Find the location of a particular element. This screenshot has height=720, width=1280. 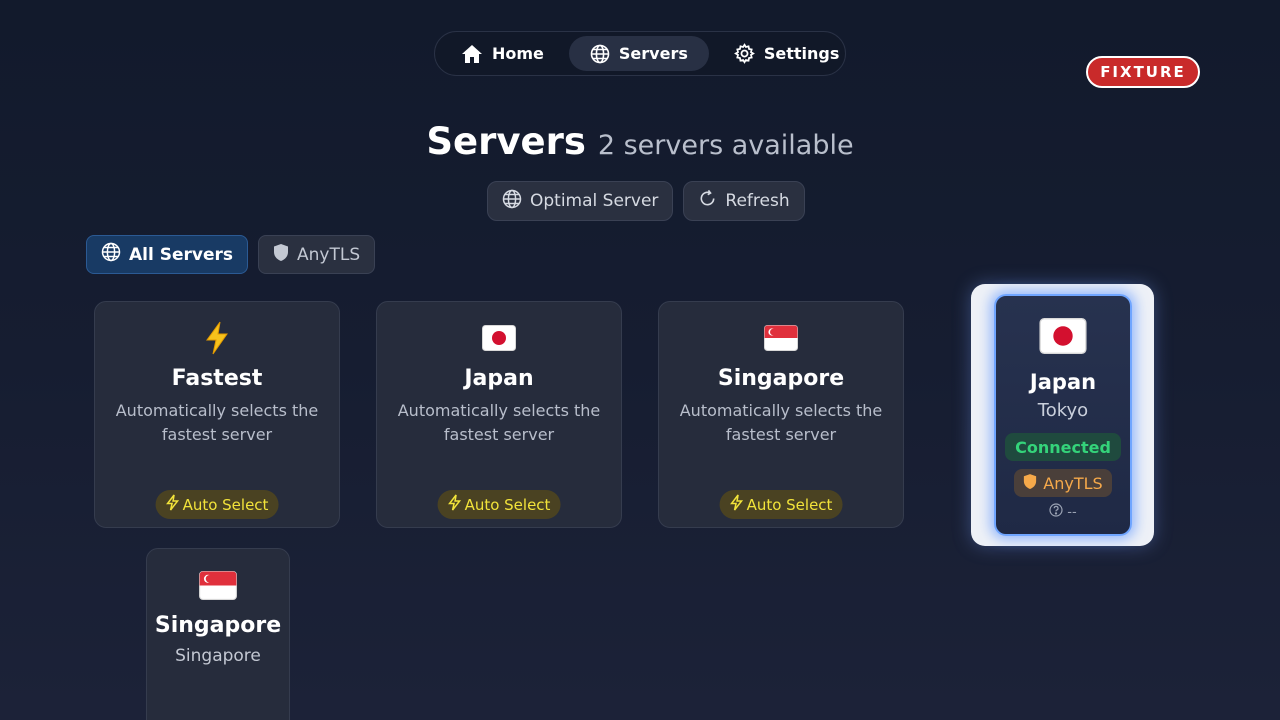

latency-readout: -- is located at coordinates (1063, 512).